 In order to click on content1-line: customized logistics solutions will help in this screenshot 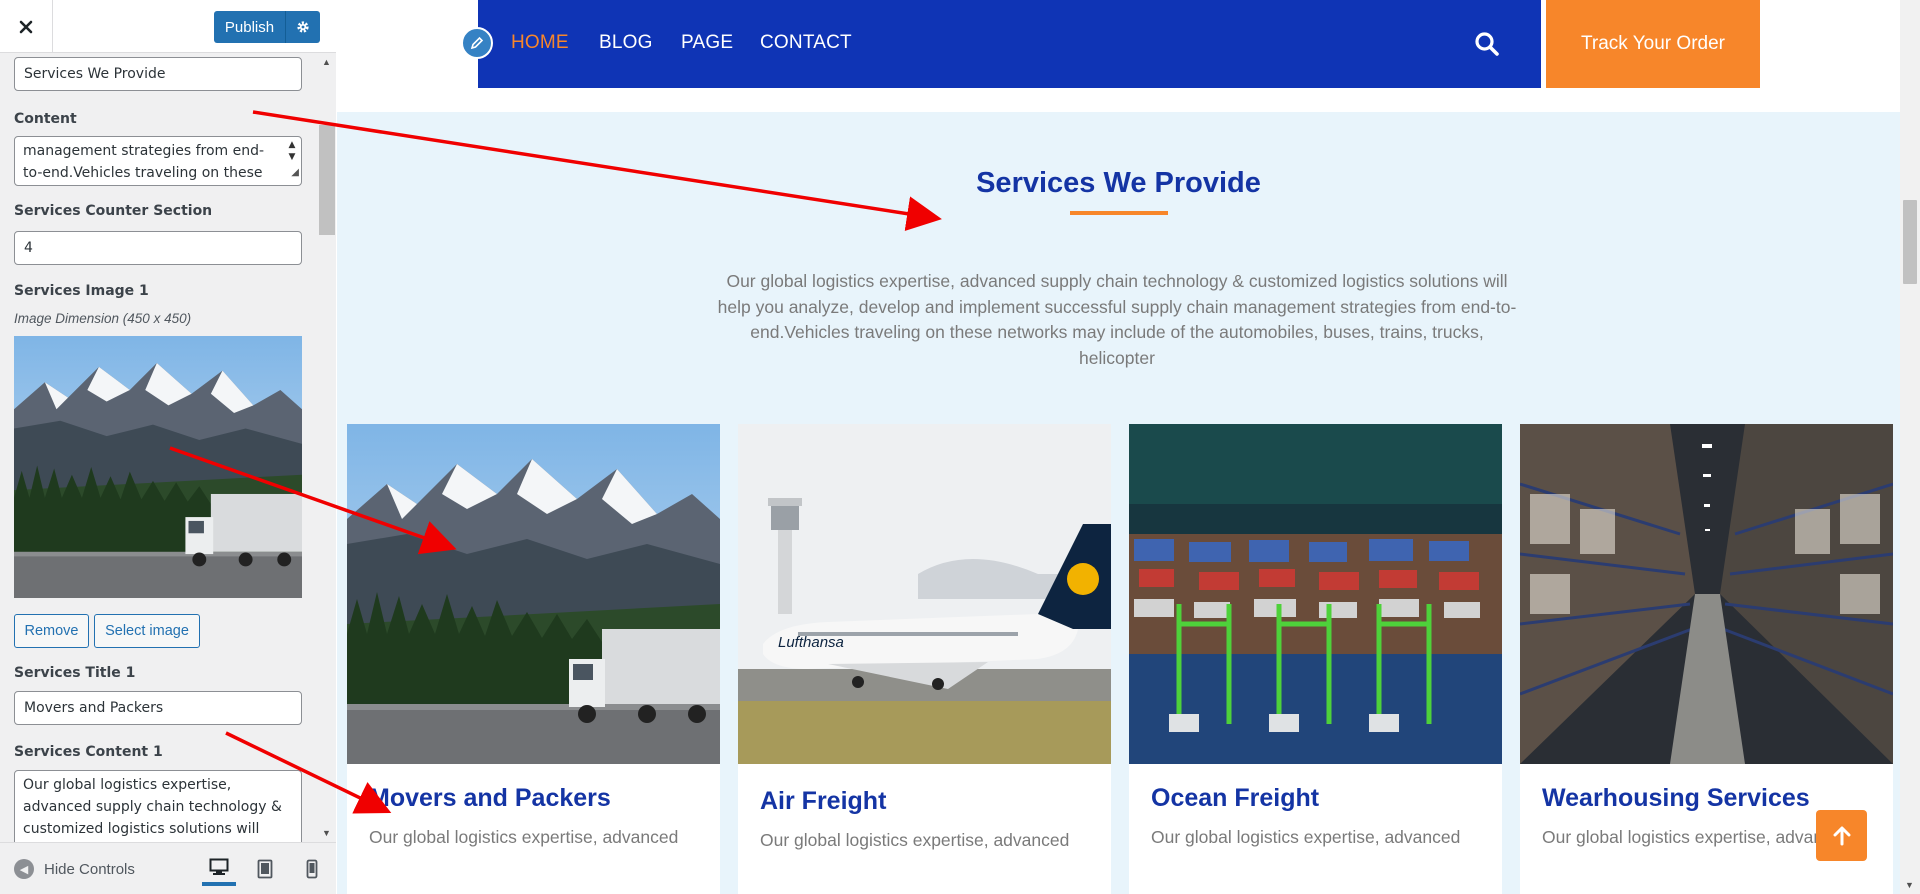, I will do `click(141, 829)`.